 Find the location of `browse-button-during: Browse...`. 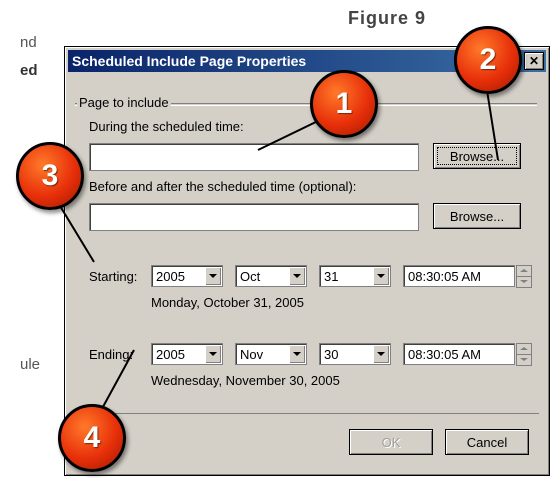

browse-button-during: Browse... is located at coordinates (477, 156).